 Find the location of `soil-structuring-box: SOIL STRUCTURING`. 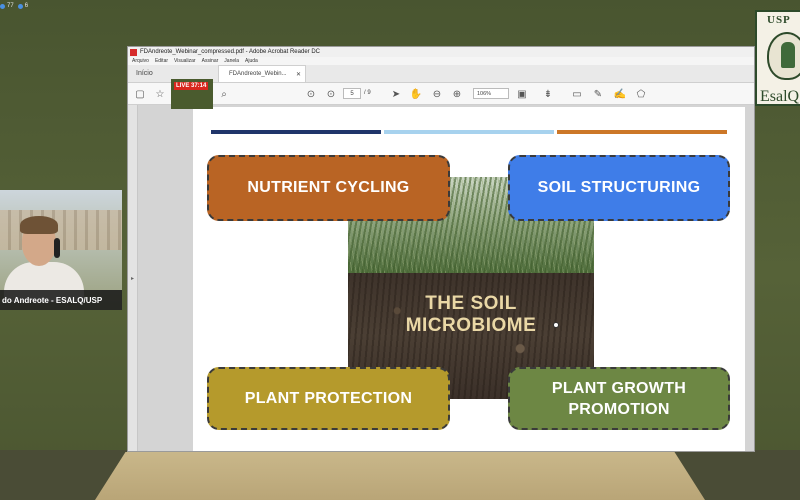

soil-structuring-box: SOIL STRUCTURING is located at coordinates (619, 188).